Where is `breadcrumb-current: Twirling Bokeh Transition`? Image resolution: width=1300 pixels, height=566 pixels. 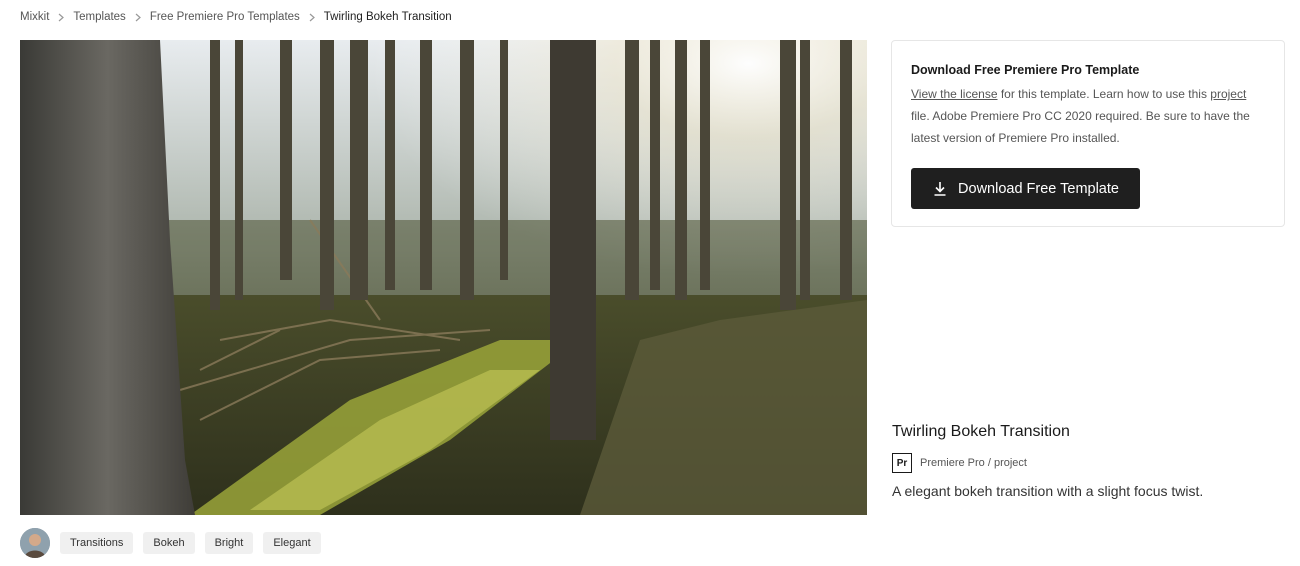 breadcrumb-current: Twirling Bokeh Transition is located at coordinates (387, 17).